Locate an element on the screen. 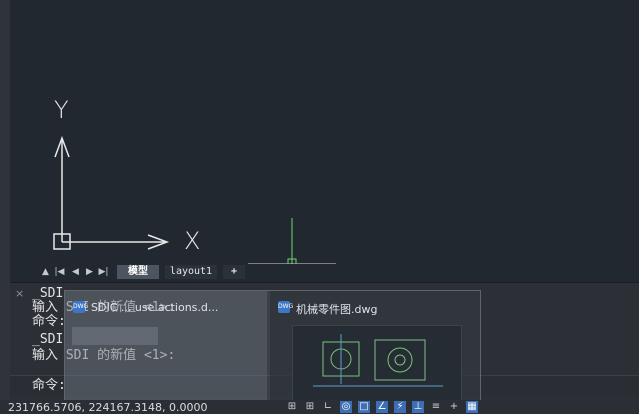 This screenshot has height=414, width=639. lweight-icon: ⊥ is located at coordinates (418, 407).